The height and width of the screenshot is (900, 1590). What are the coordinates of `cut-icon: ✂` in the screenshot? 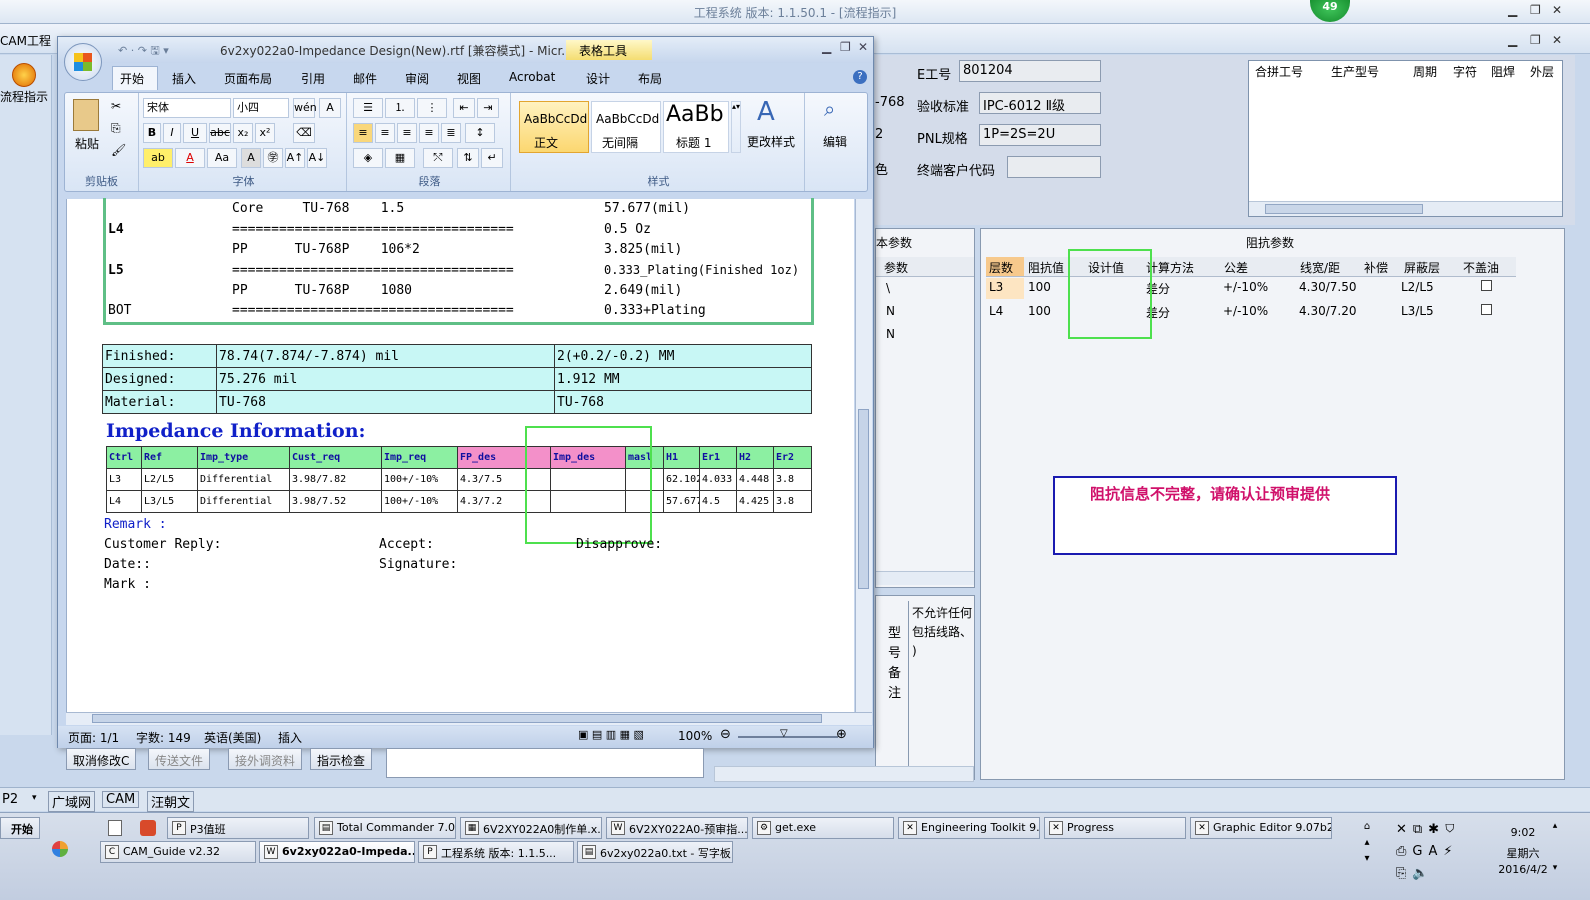 It's located at (116, 106).